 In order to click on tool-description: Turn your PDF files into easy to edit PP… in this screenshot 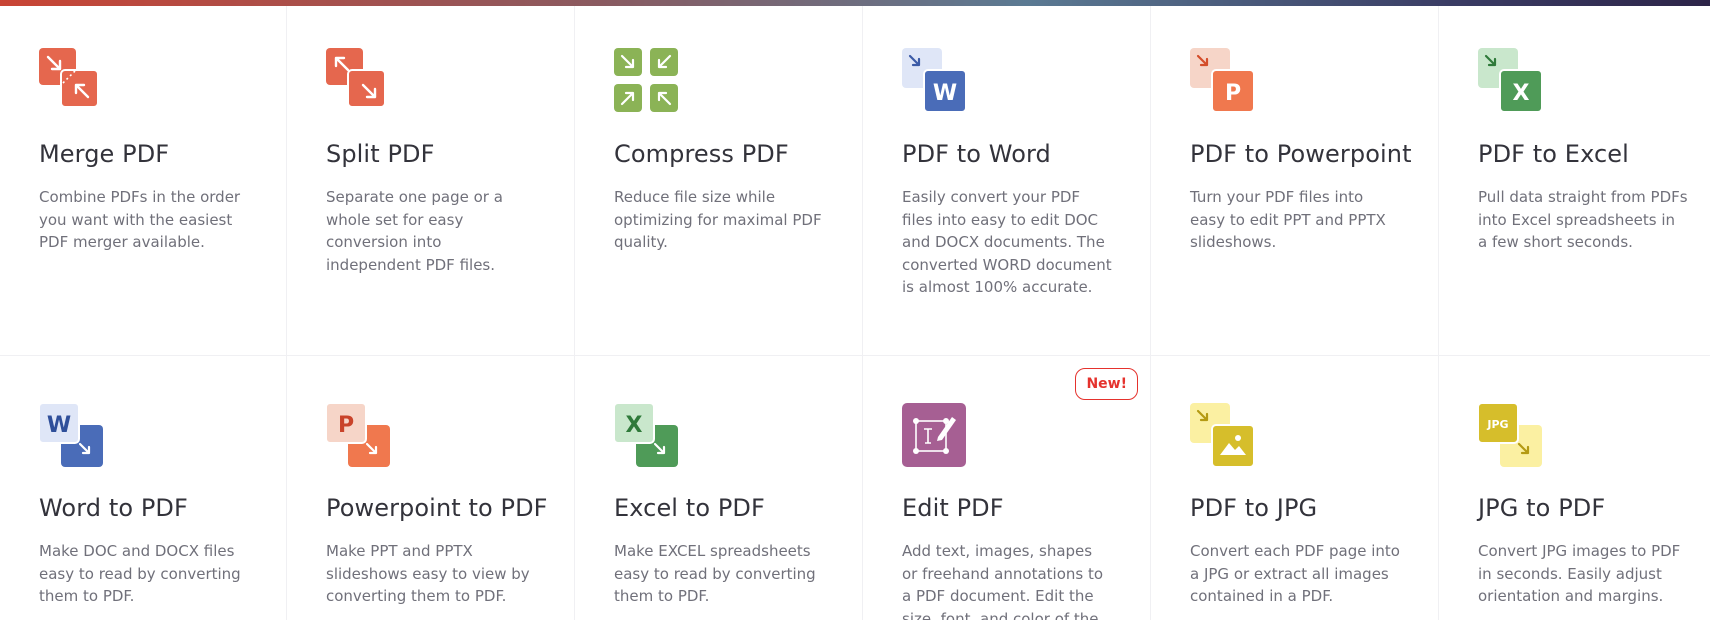, I will do `click(1288, 219)`.